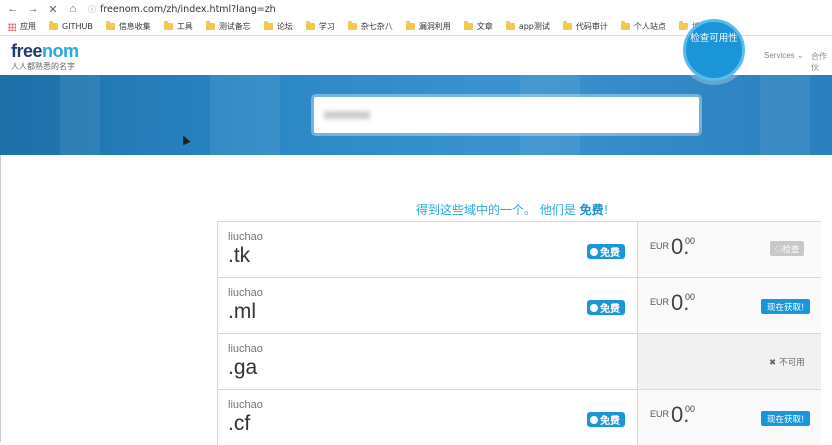  What do you see at coordinates (821, 62) in the screenshot?
I see `nav-partners: 合作伙` at bounding box center [821, 62].